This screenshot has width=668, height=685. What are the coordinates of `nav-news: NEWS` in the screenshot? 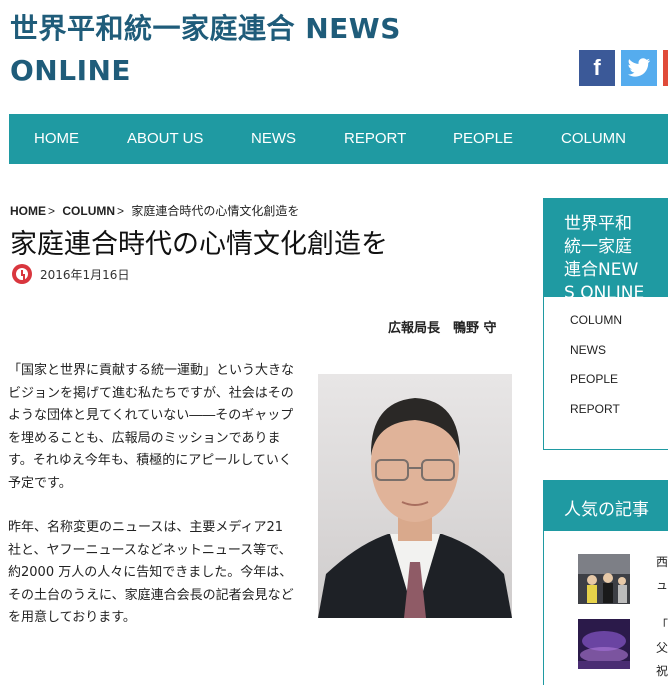 It's located at (273, 138).